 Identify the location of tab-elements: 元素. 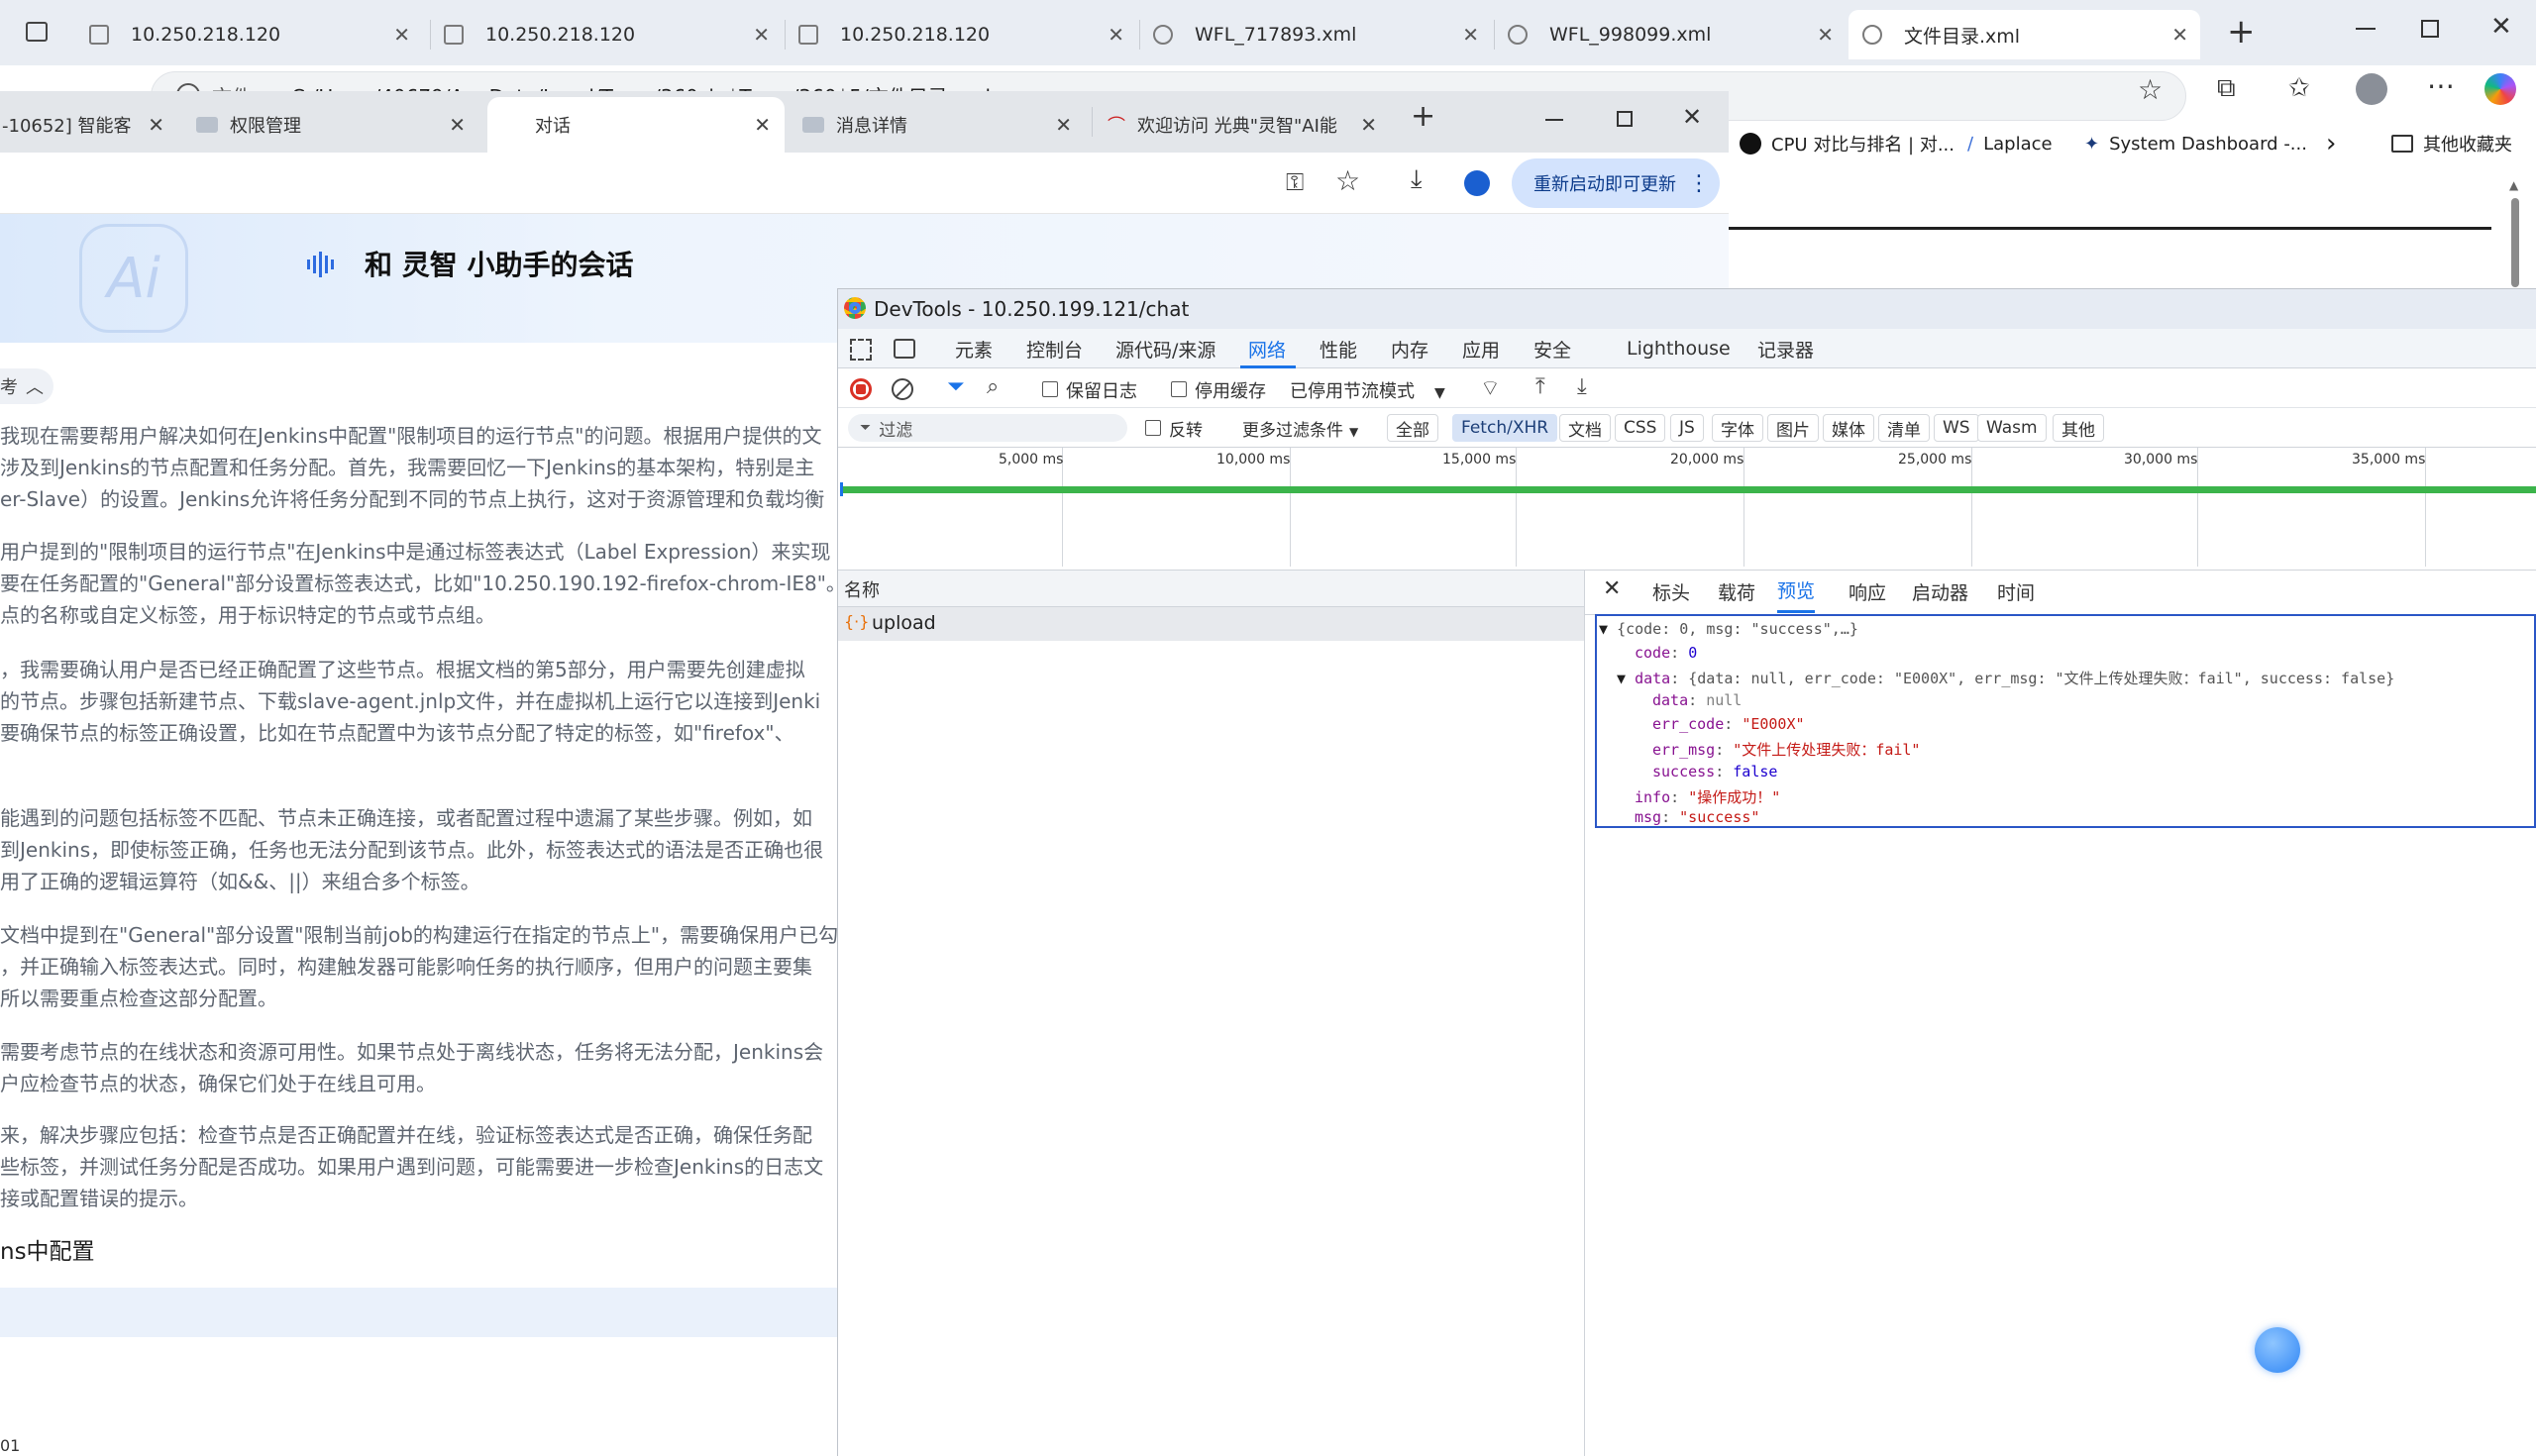
(974, 348).